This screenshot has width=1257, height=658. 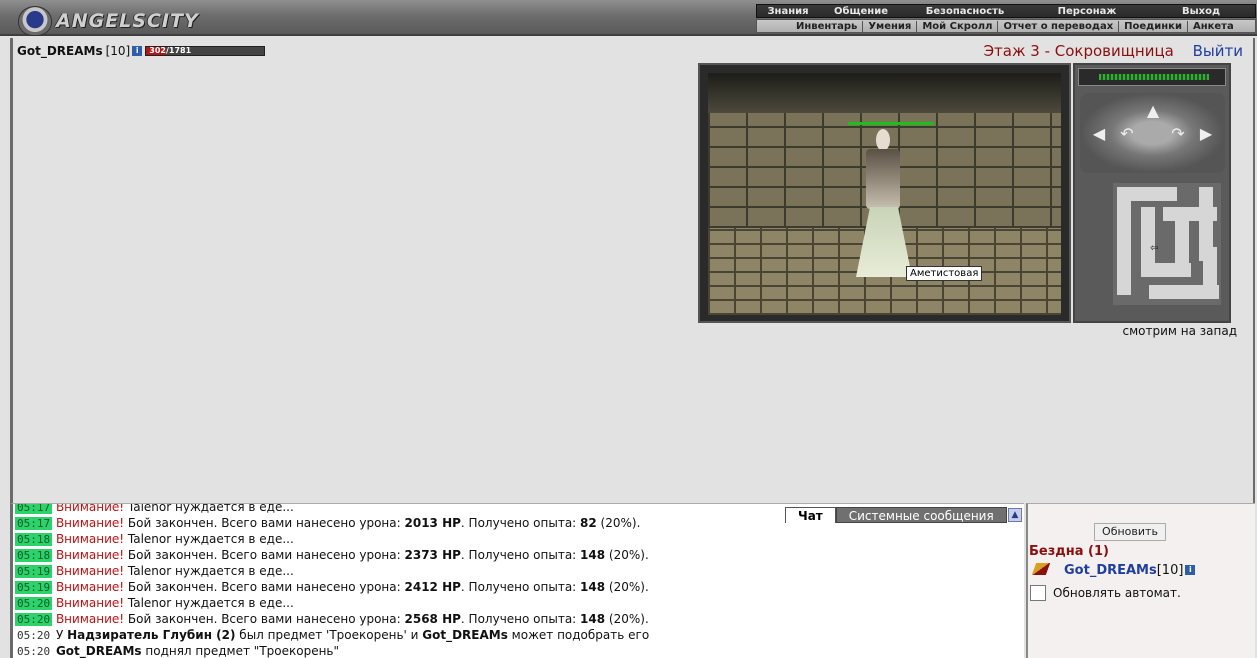 What do you see at coordinates (788, 11) in the screenshot?
I see `nav-knowledge: Знания` at bounding box center [788, 11].